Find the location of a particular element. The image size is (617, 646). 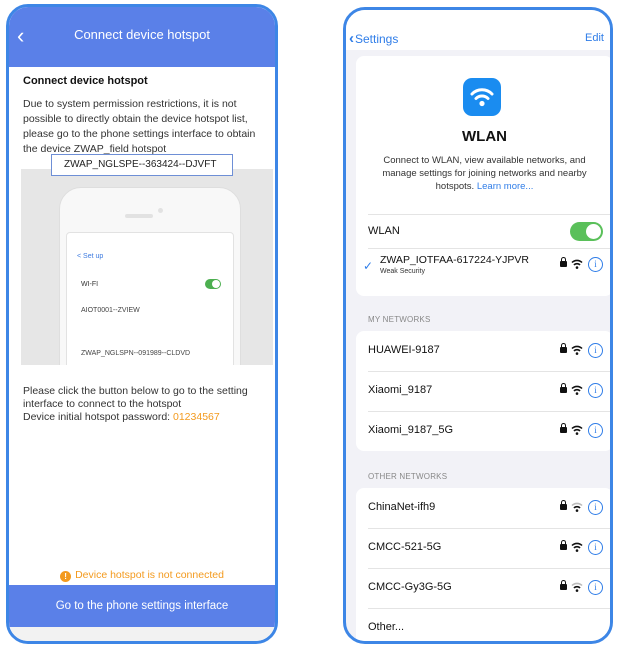

wlan-toggle-row: WLAN is located at coordinates (489, 231).